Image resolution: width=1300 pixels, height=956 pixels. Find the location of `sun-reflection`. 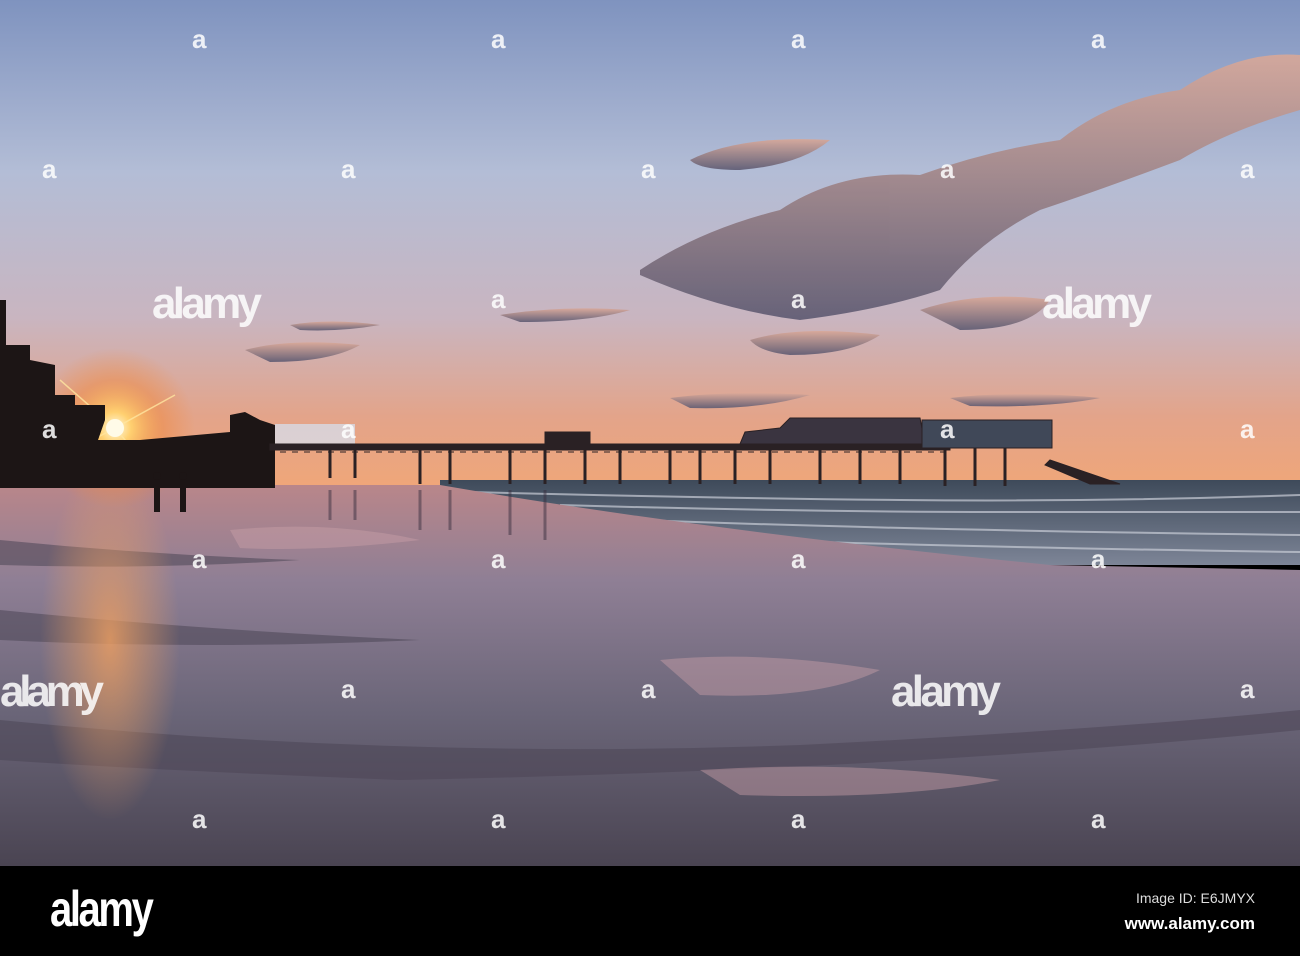

sun-reflection is located at coordinates (110, 640).